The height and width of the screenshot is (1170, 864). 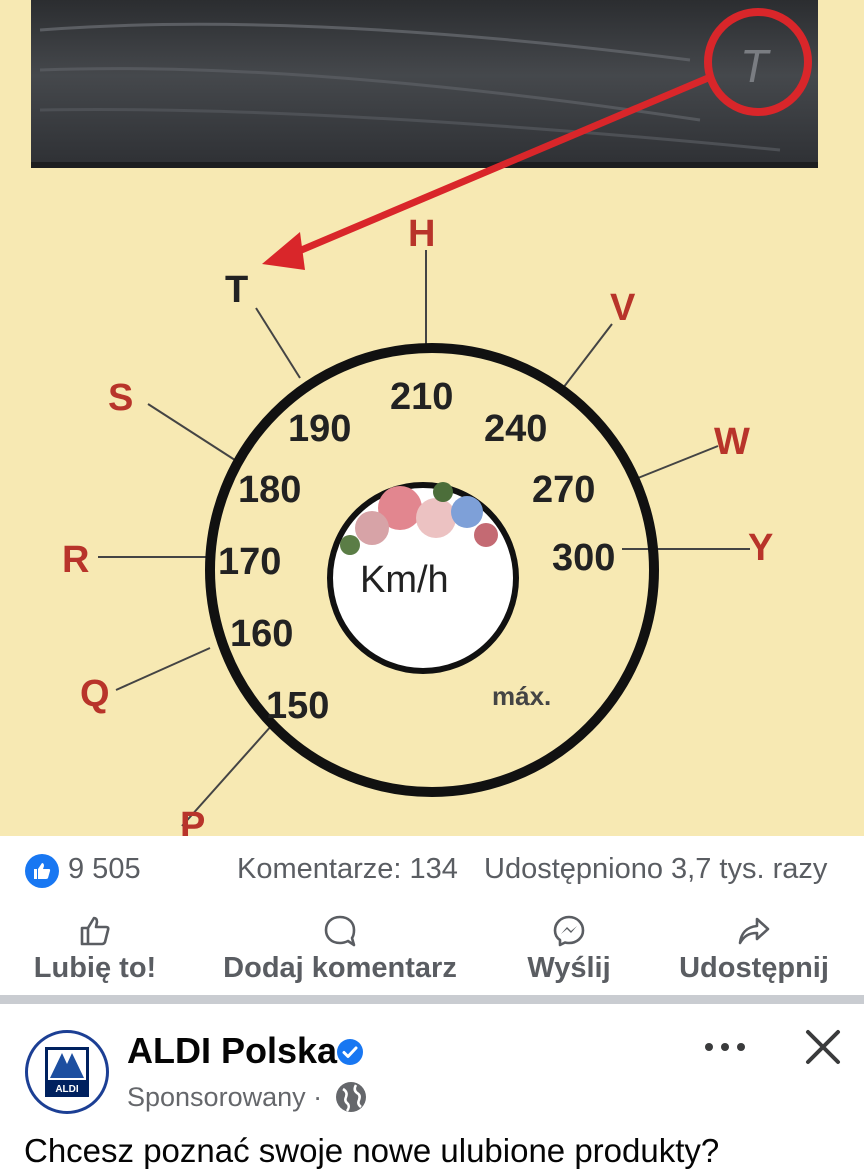 I want to click on speed-240: 240, so click(x=515, y=429).